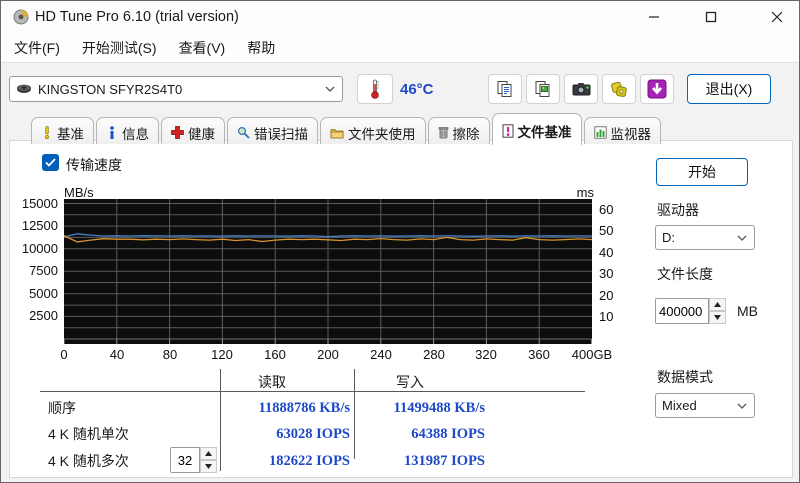 This screenshot has width=800, height=483. I want to click on y-left-tick-label: 12500, so click(39, 225).